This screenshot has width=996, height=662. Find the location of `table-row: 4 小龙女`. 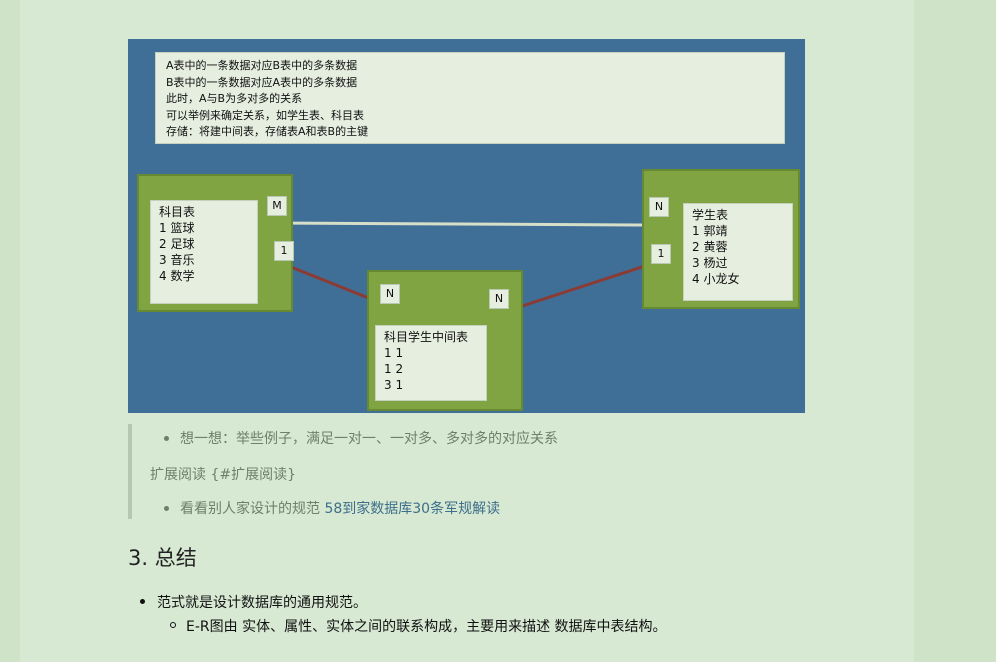

table-row: 4 小龙女 is located at coordinates (716, 279).